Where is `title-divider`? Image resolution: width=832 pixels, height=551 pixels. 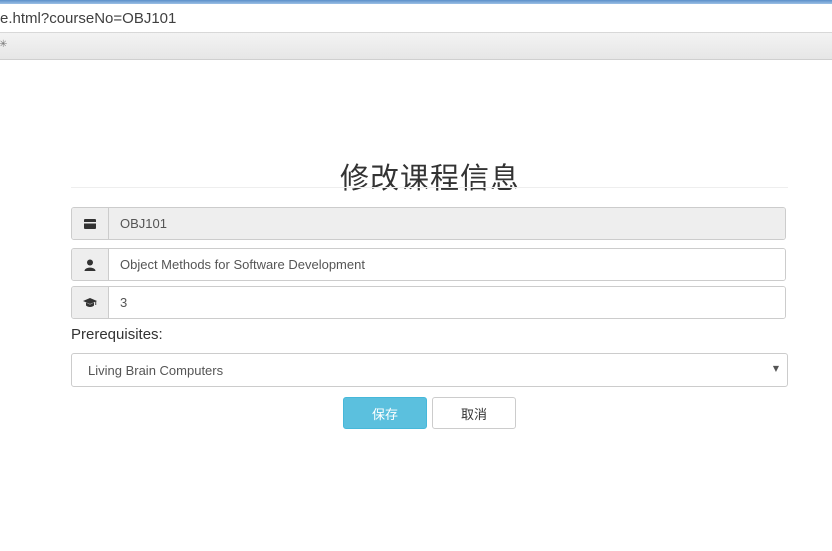 title-divider is located at coordinates (429, 187).